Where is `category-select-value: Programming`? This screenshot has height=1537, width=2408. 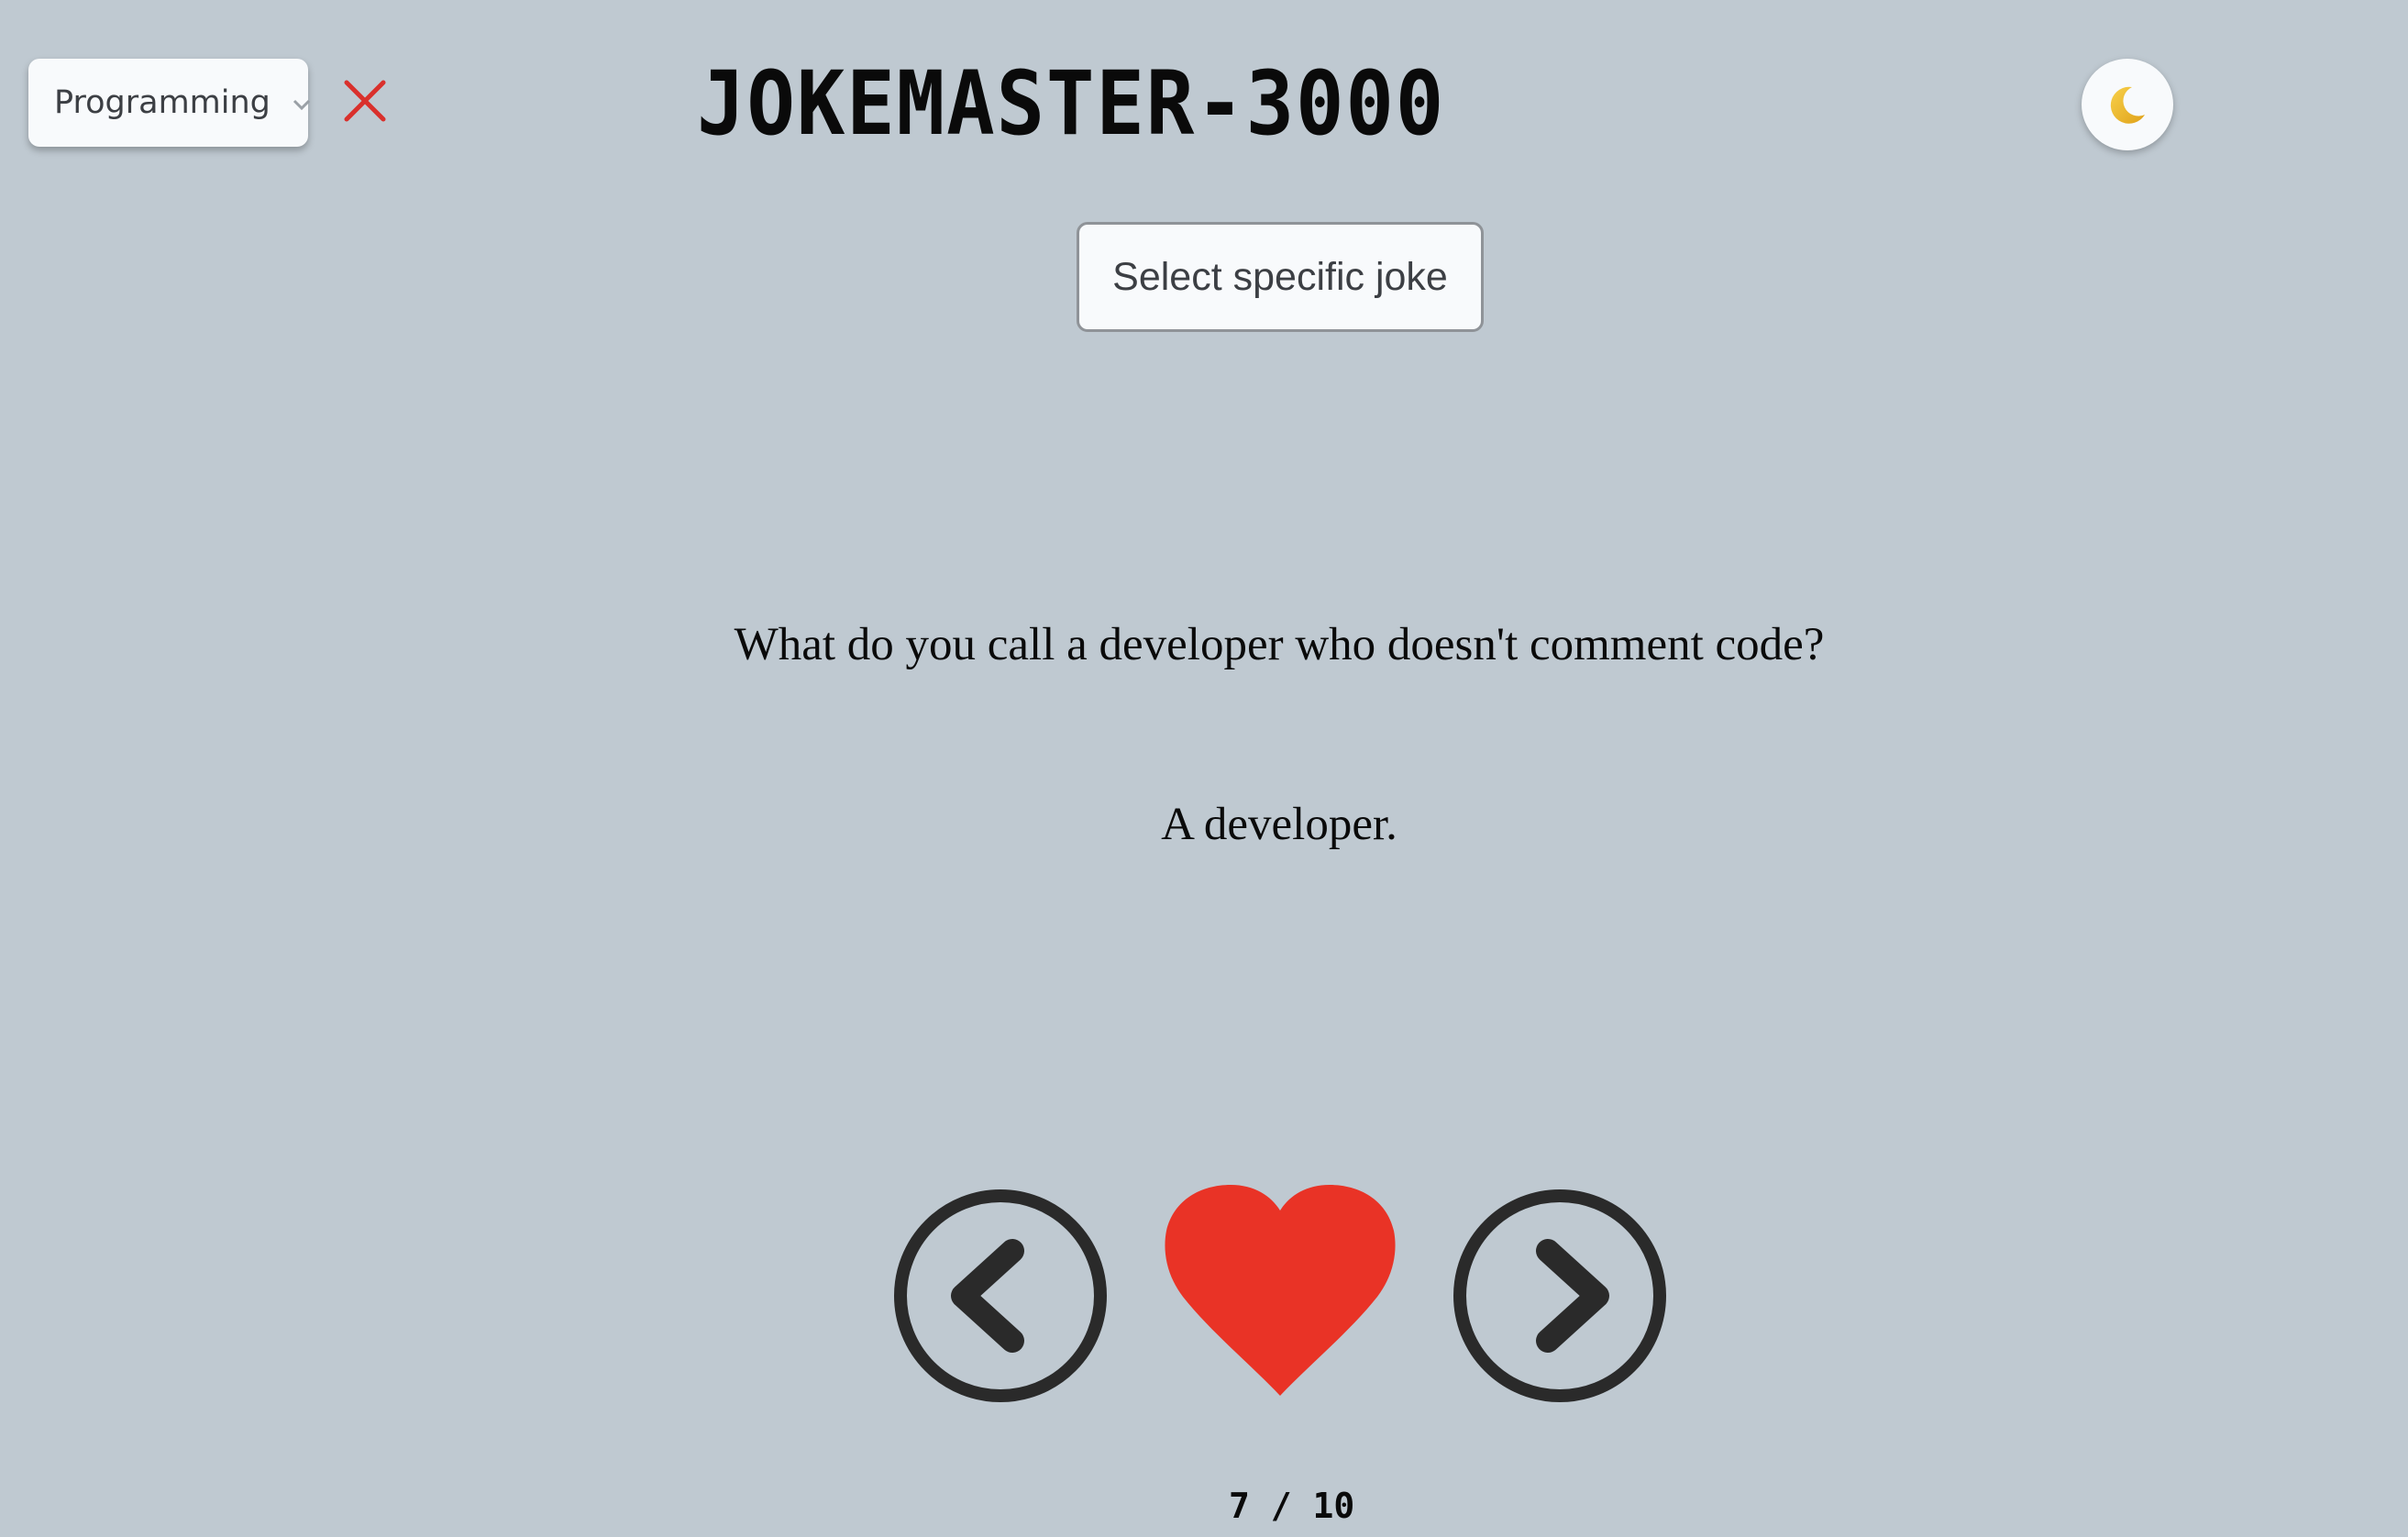 category-select-value: Programming is located at coordinates (162, 103).